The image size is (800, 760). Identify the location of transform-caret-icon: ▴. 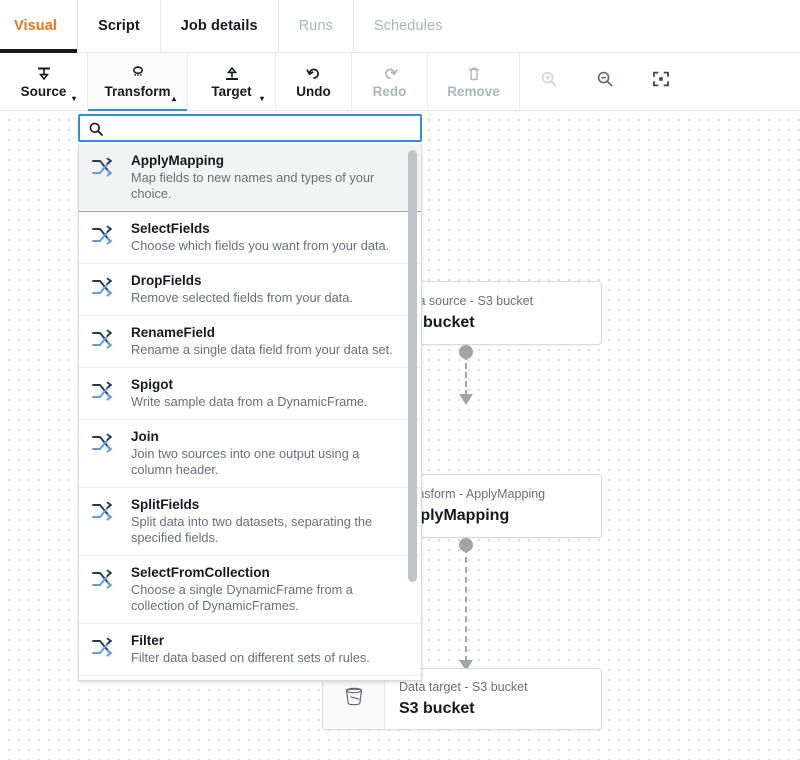
(173, 98).